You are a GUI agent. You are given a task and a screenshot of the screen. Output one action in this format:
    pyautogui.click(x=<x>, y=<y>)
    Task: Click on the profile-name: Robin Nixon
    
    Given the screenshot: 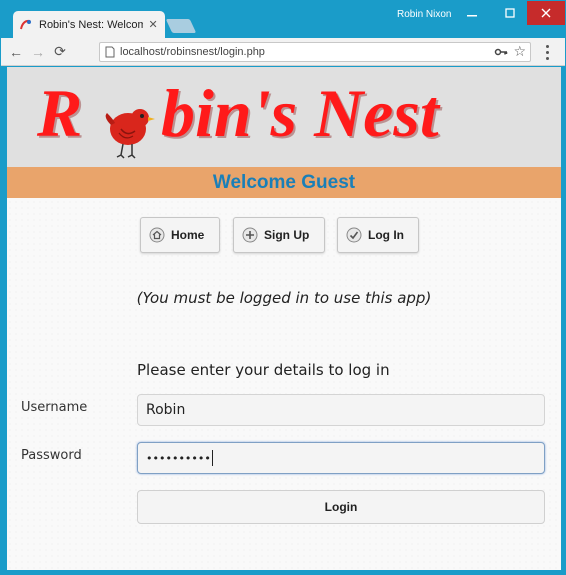 What is the action you would take?
    pyautogui.click(x=424, y=14)
    